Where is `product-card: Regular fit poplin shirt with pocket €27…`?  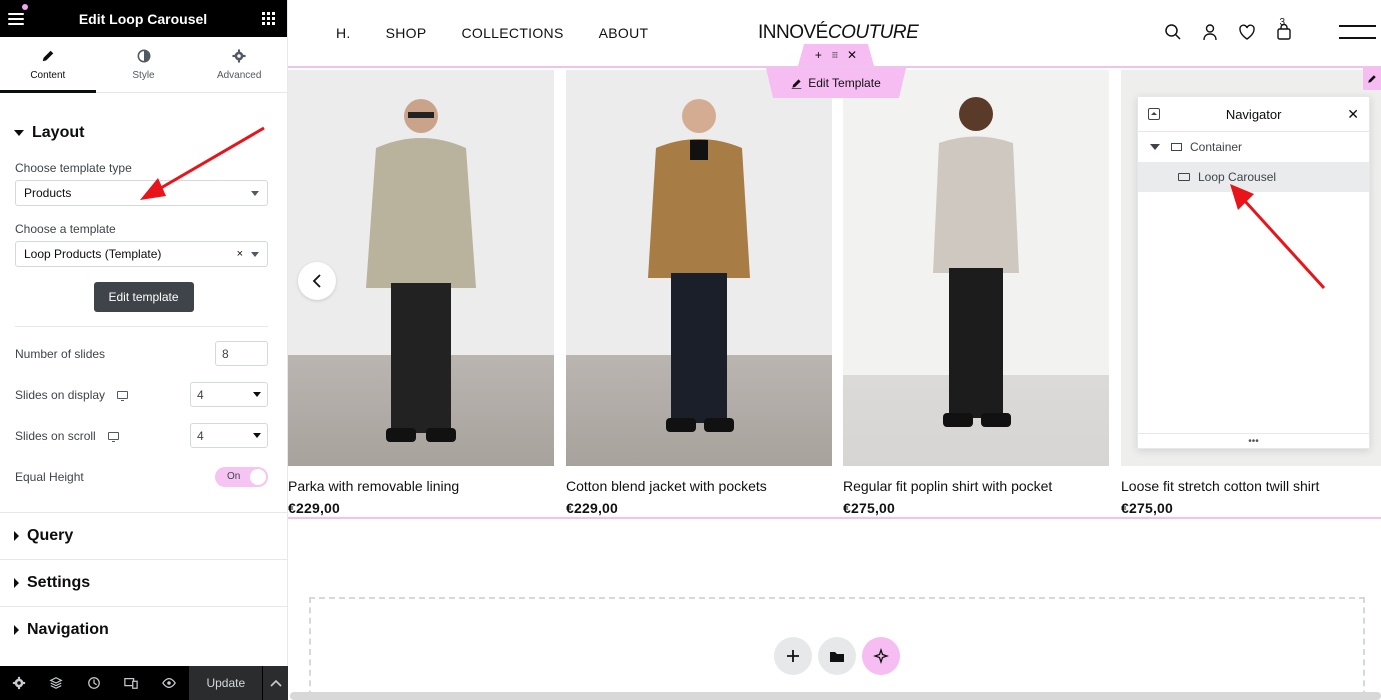 product-card: Regular fit poplin shirt with pocket €27… is located at coordinates (976, 293).